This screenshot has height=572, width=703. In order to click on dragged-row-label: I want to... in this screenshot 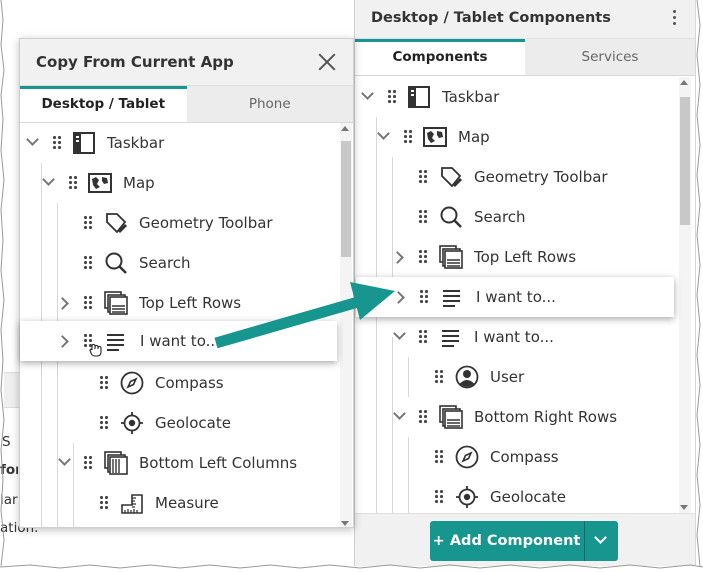, I will do `click(180, 341)`.